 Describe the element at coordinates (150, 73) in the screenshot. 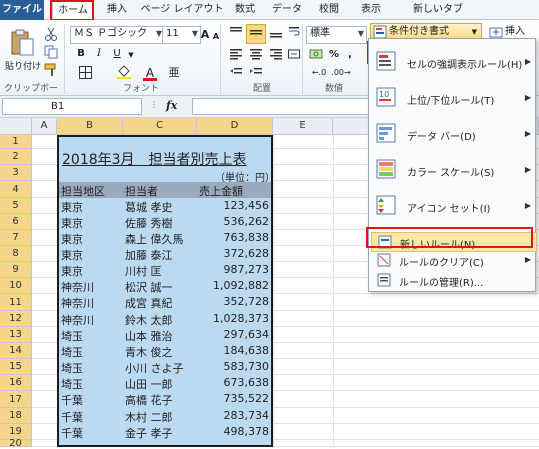

I see `font-color-button: A` at that location.